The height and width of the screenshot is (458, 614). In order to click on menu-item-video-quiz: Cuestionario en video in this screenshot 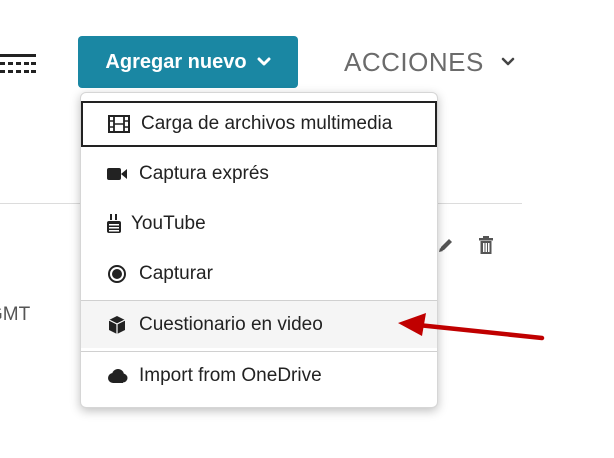, I will do `click(259, 324)`.